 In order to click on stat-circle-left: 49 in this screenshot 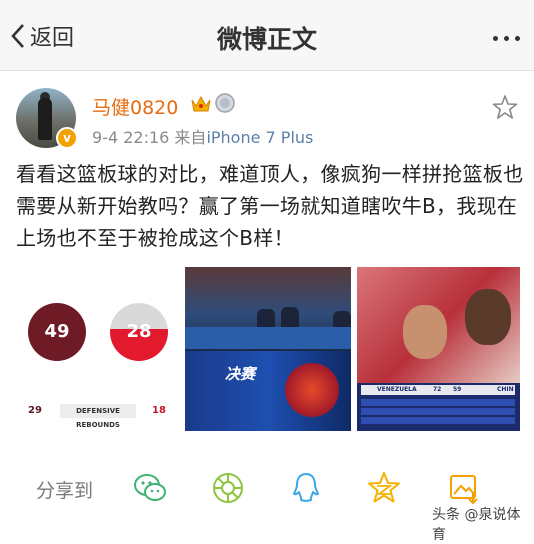, I will do `click(57, 332)`.